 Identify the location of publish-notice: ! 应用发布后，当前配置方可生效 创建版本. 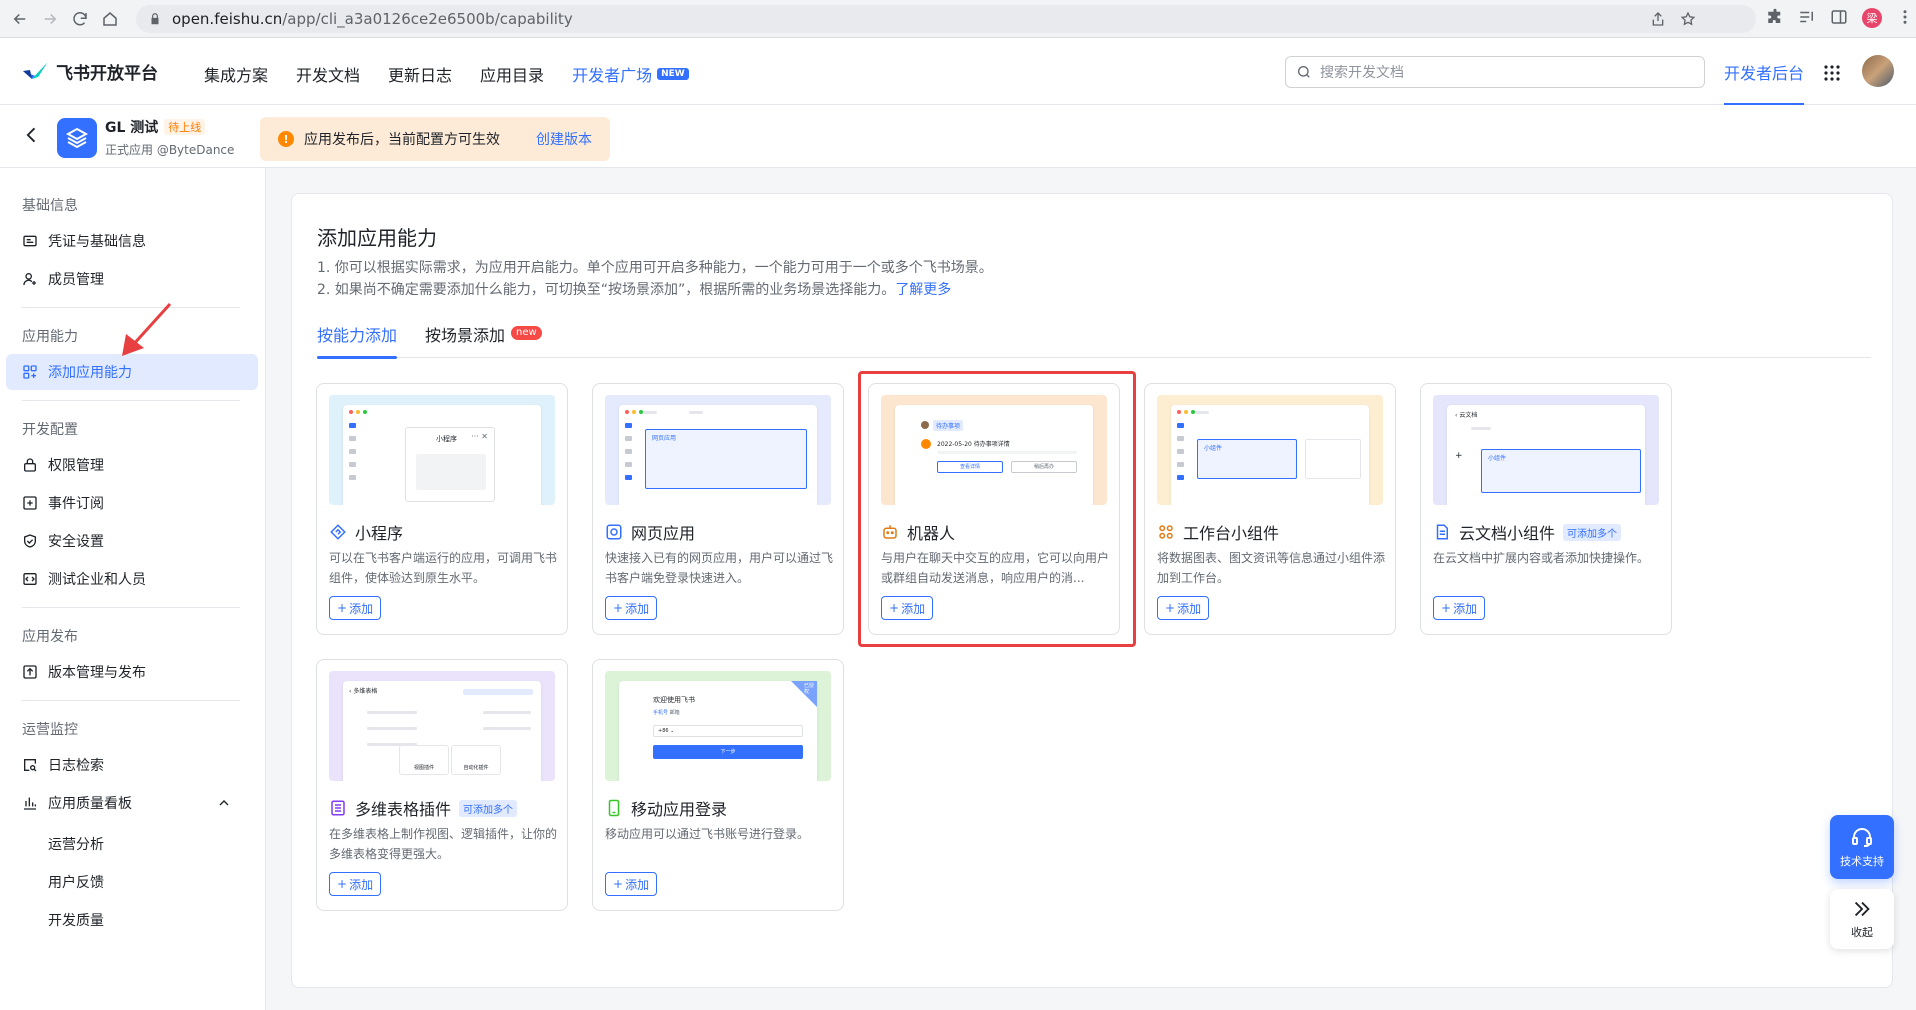
(435, 139).